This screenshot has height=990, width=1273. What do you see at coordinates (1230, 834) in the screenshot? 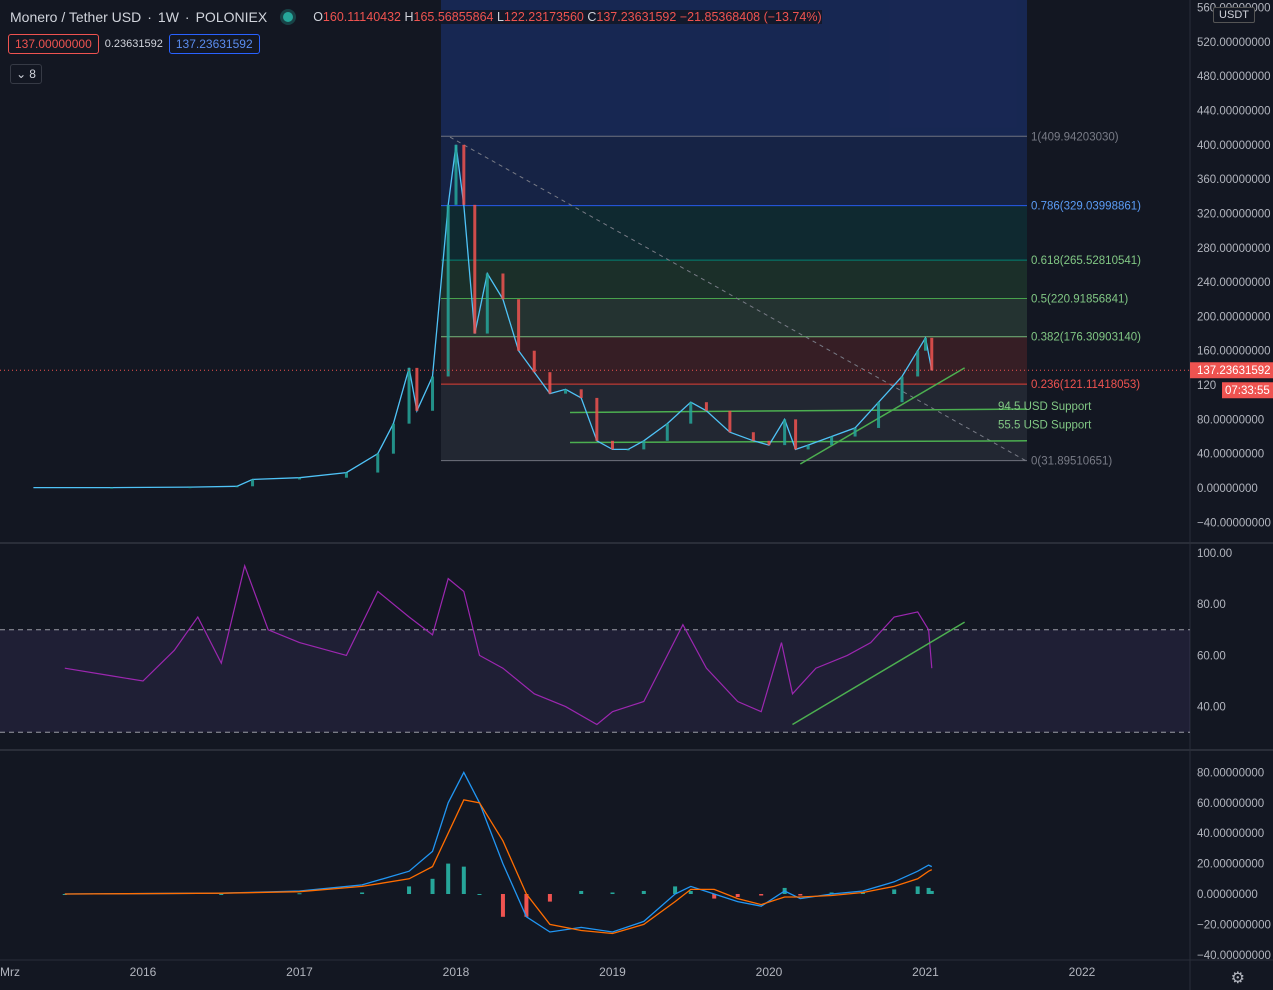
I see `macd-axis-tick: 40.00000000` at bounding box center [1230, 834].